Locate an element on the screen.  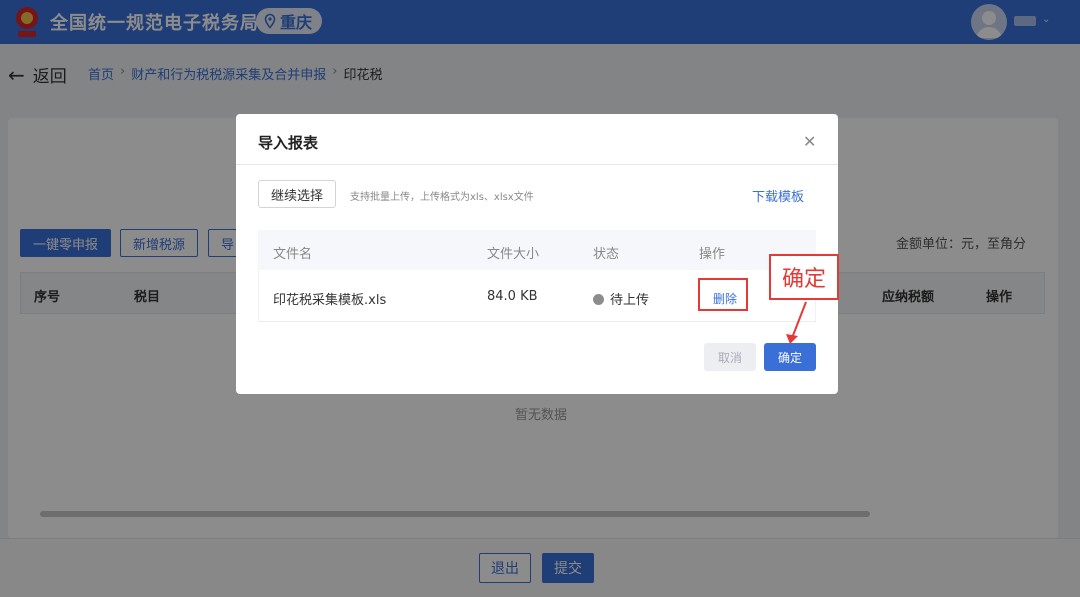
file-column-size: 文件大小 is located at coordinates (513, 254).